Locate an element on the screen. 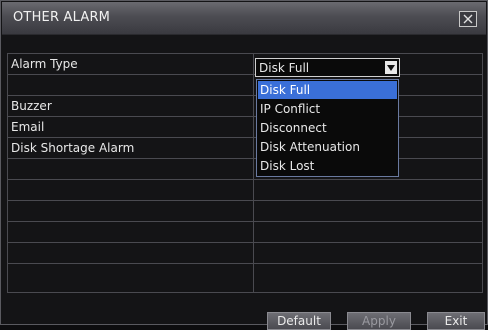 The width and height of the screenshot is (488, 330). exit-button: Exit is located at coordinates (456, 321).